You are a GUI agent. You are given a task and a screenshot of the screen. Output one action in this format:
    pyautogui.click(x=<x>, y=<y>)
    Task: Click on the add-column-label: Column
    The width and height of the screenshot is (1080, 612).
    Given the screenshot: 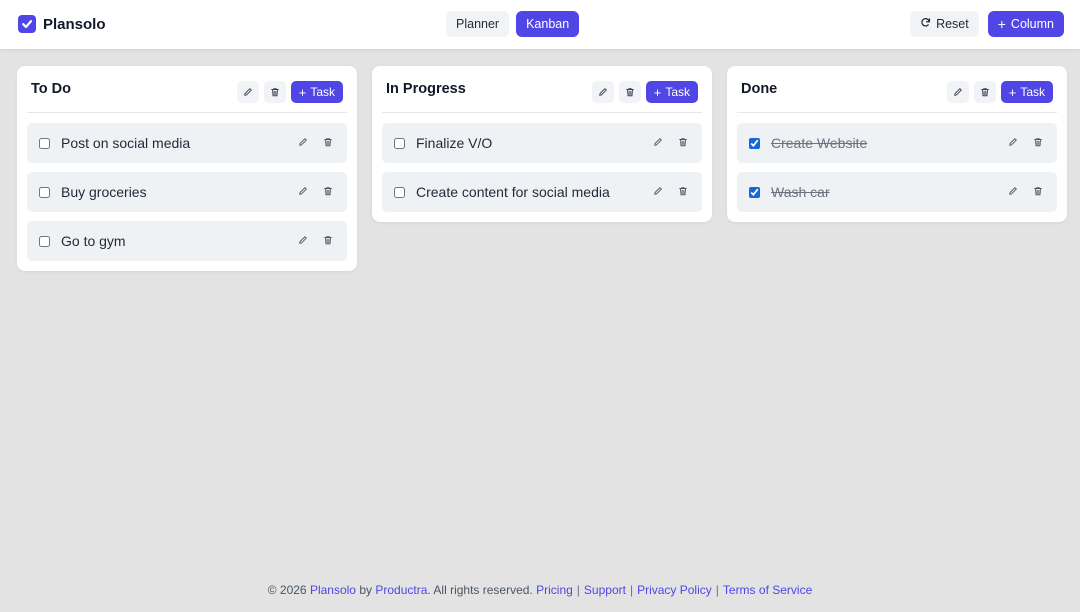 What is the action you would take?
    pyautogui.click(x=1032, y=24)
    